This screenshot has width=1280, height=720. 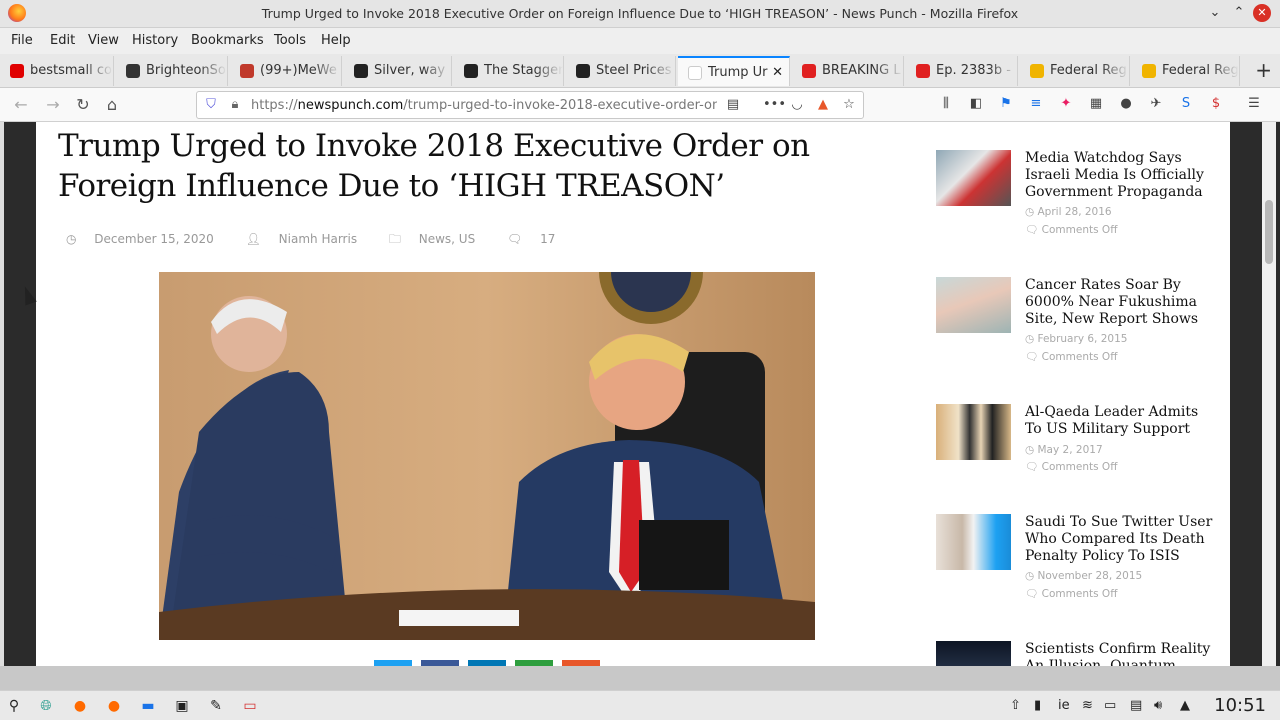 What do you see at coordinates (733, 105) in the screenshot?
I see `reader-view-icon: ▤` at bounding box center [733, 105].